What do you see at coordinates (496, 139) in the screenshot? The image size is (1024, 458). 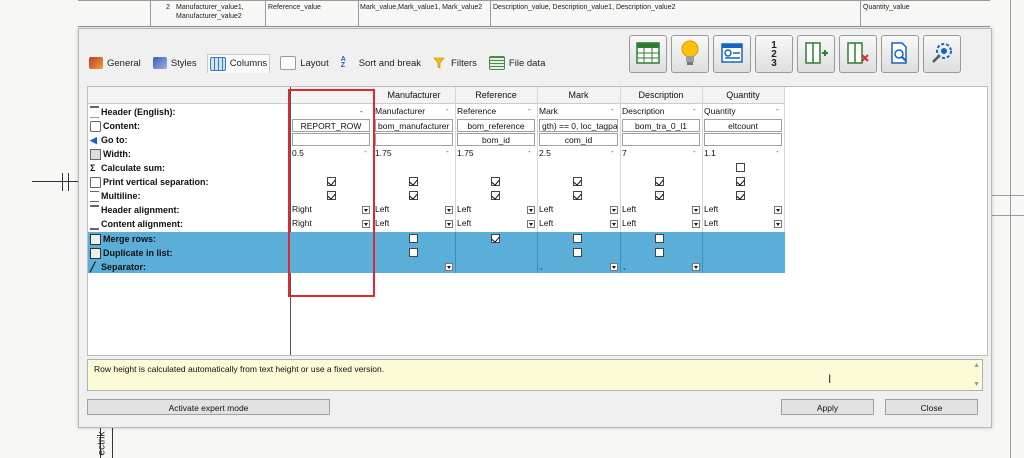 I see `goto-input: bom_id` at bounding box center [496, 139].